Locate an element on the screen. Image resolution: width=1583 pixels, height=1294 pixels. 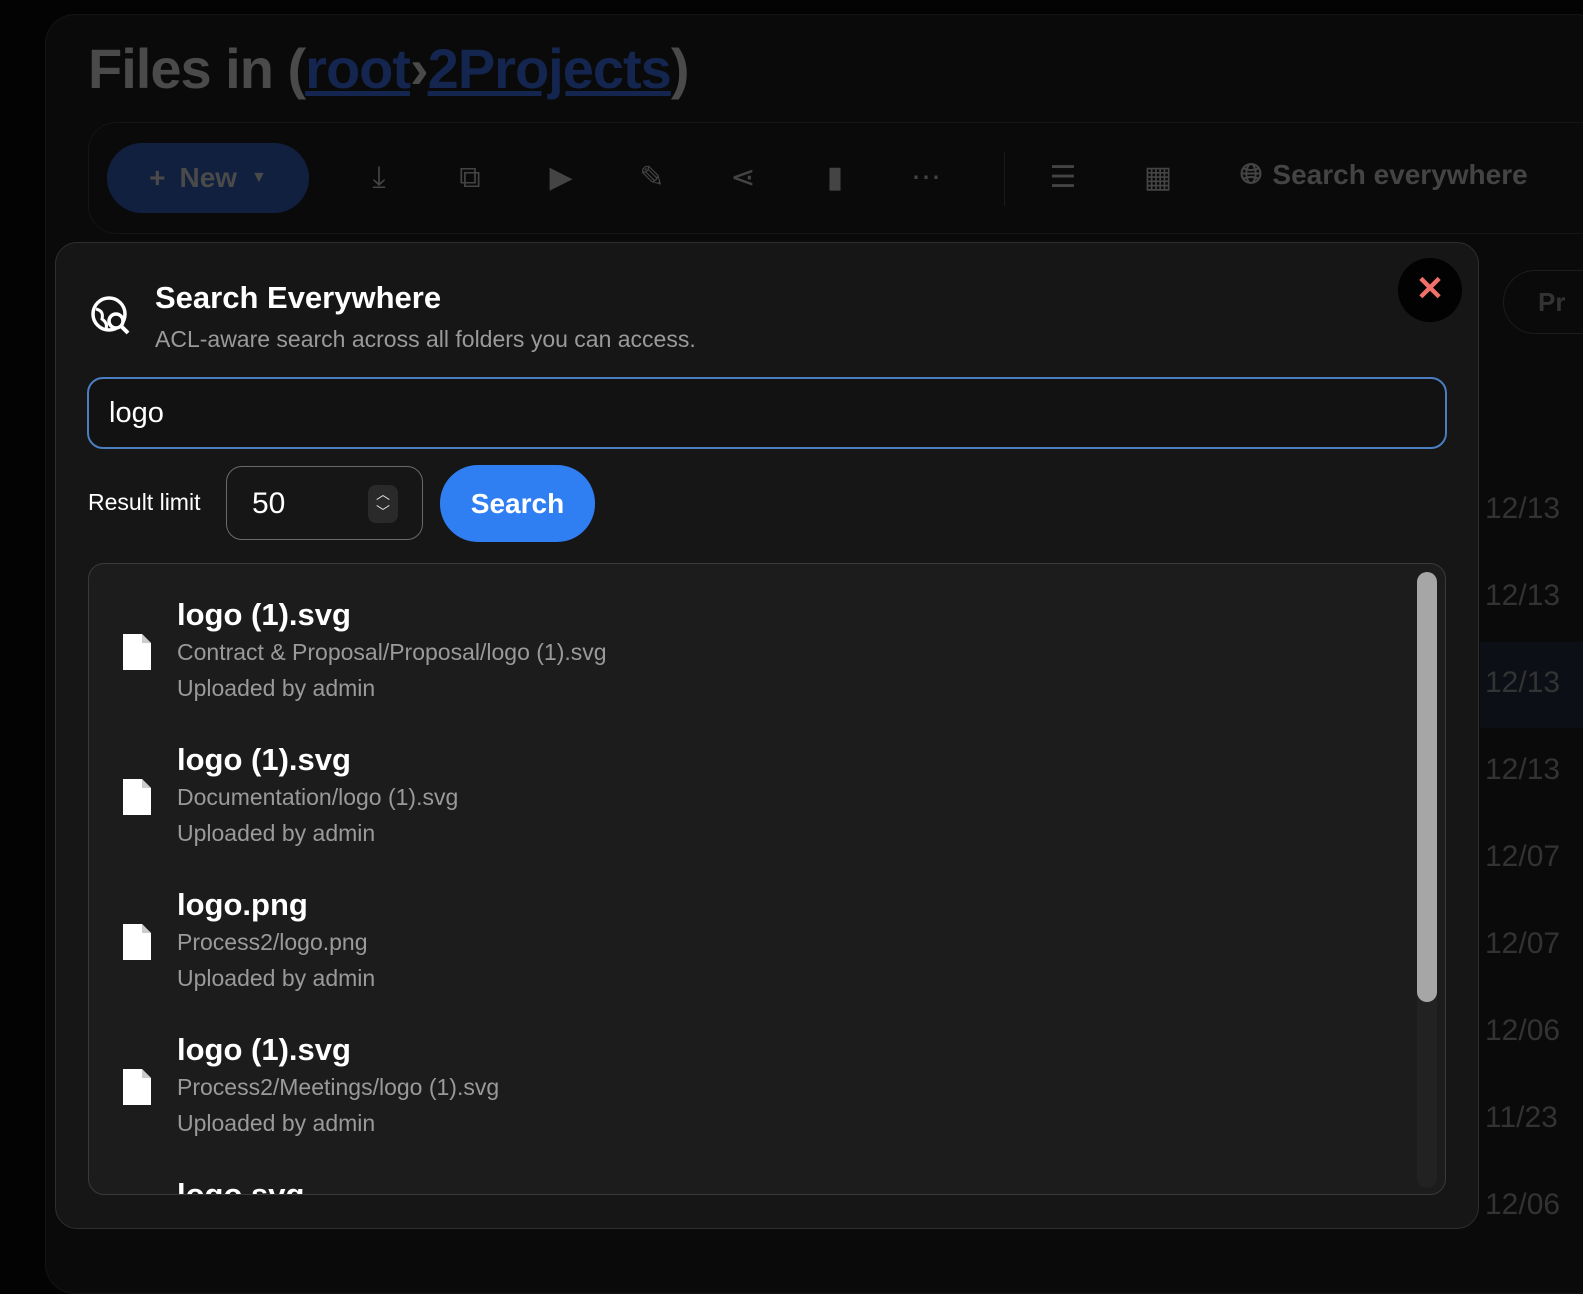
close-button: ✕ is located at coordinates (1430, 290).